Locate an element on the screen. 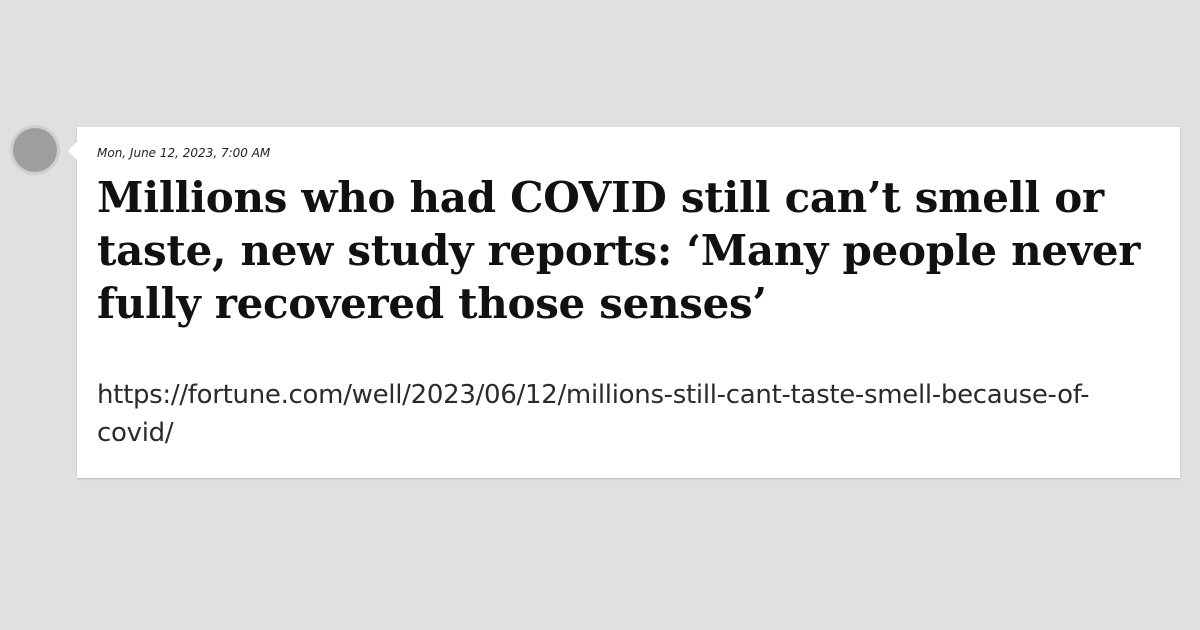  post-timestamp: Mon, June 12, 2023, 7:00 AM is located at coordinates (184, 153).